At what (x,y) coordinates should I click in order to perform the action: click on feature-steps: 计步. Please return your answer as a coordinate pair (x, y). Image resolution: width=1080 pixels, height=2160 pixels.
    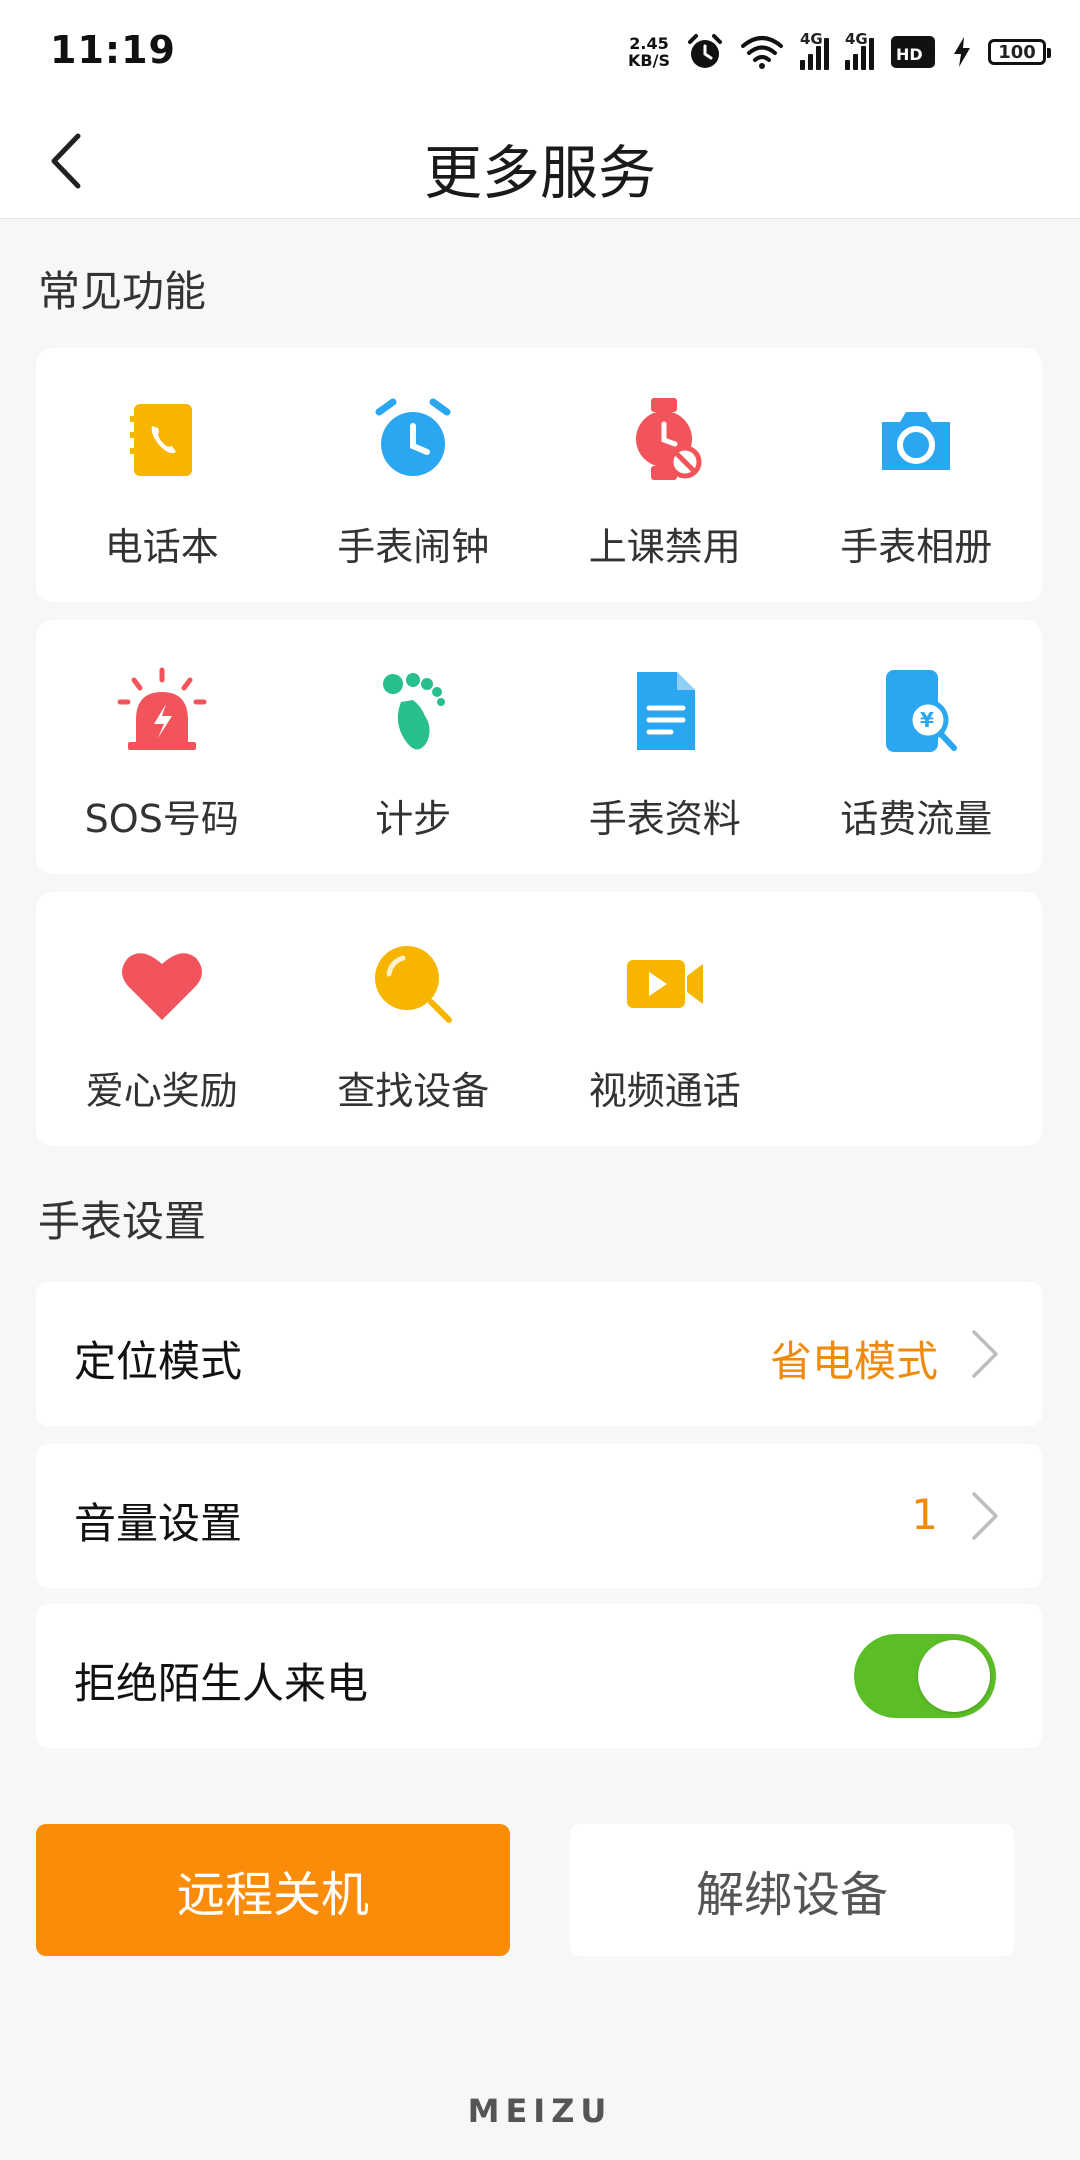
    Looking at the image, I should click on (414, 747).